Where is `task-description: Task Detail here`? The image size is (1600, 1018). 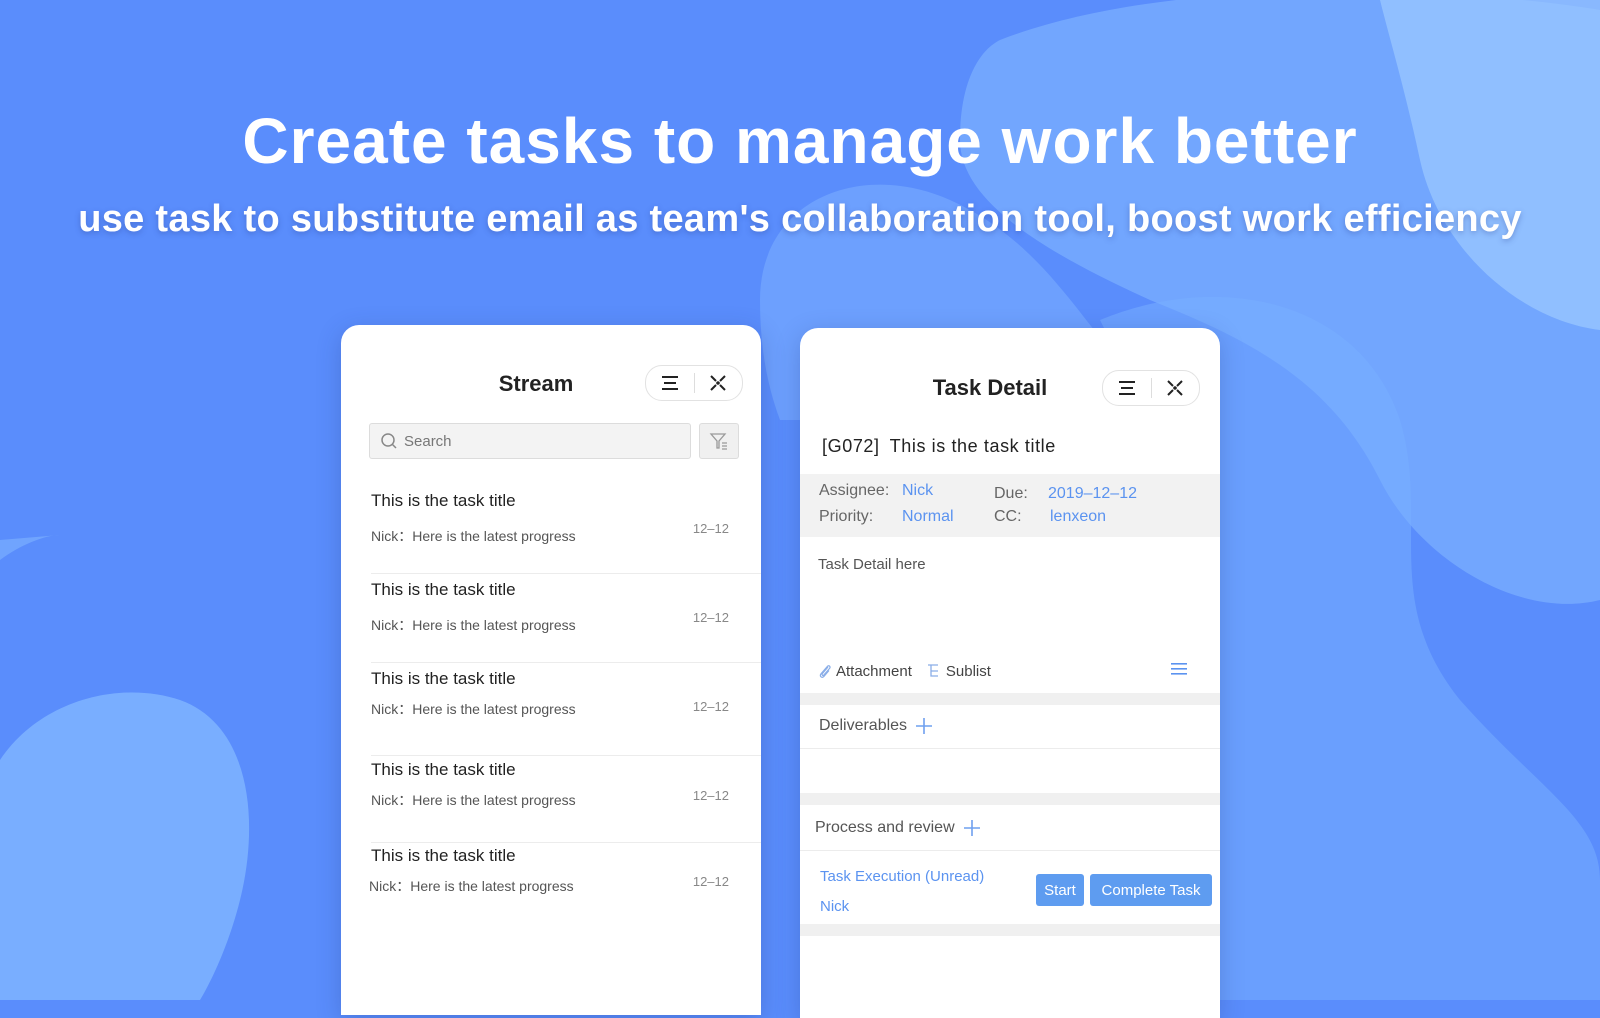
task-description: Task Detail here is located at coordinates (872, 564).